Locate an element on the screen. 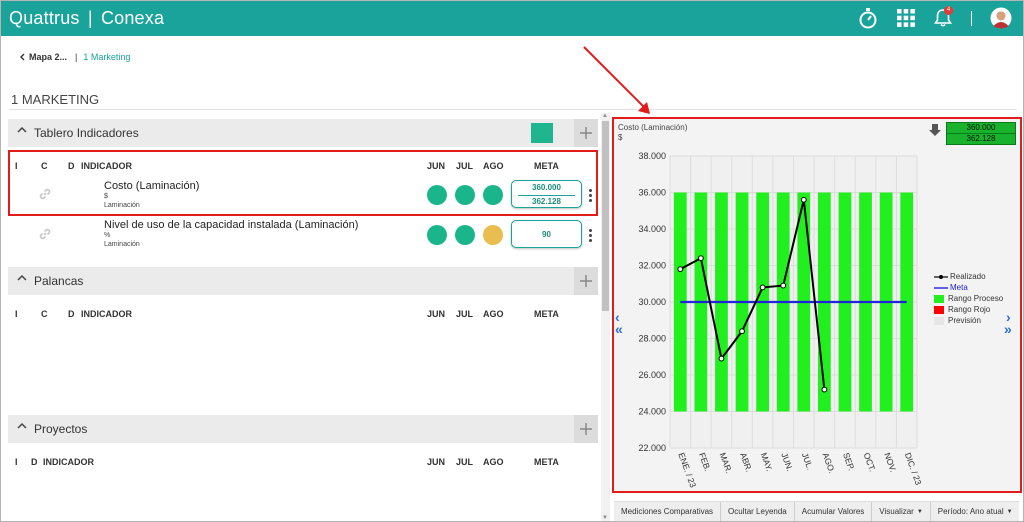 The image size is (1024, 522). status-dot-jun is located at coordinates (437, 235).